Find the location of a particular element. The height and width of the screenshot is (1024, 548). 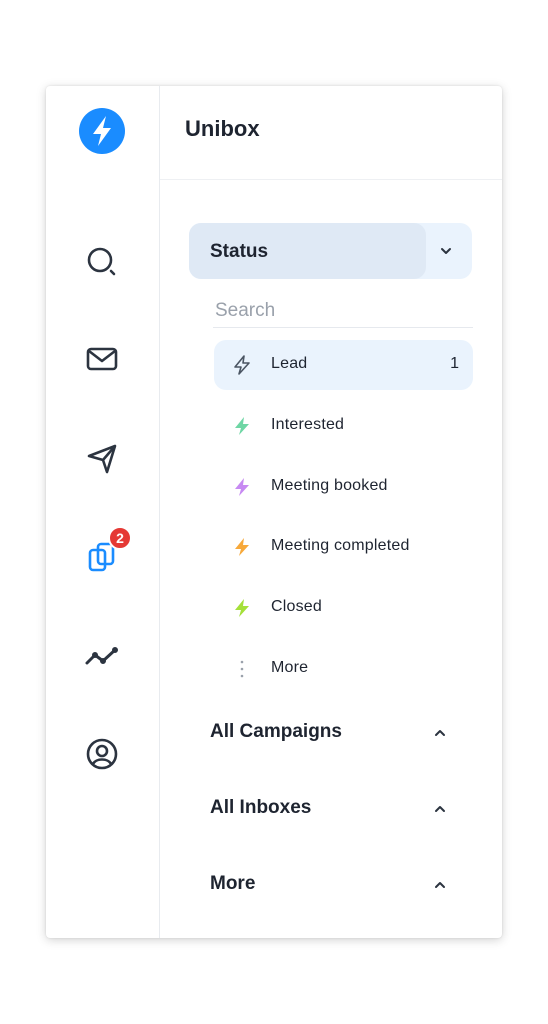

status-item-label: Closed is located at coordinates (297, 606).